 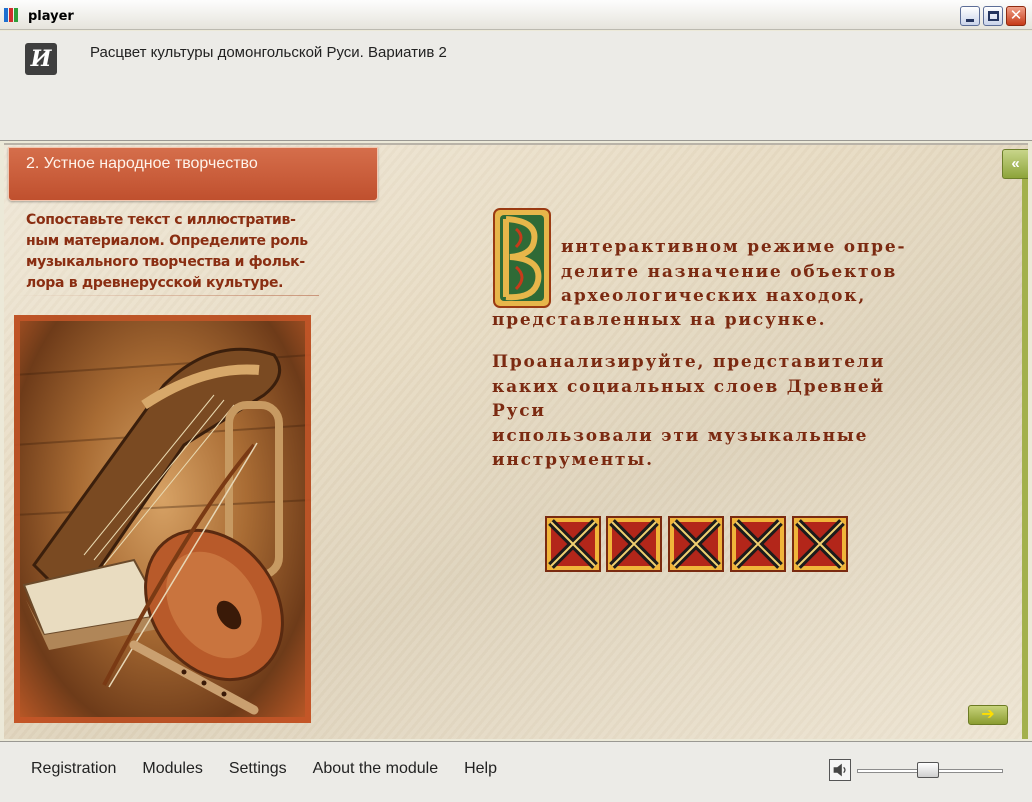 I want to click on menu-modules: Modules, so click(x=172, y=769).